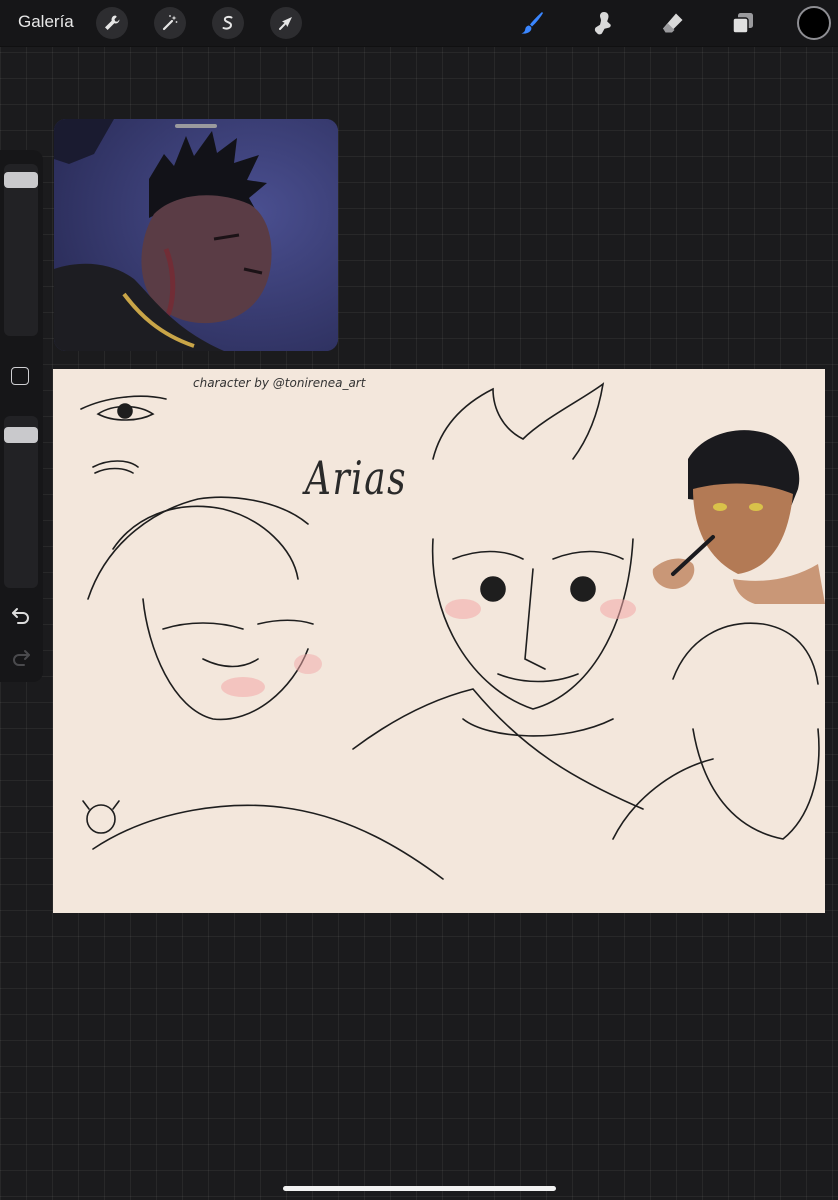 The width and height of the screenshot is (838, 1200). I want to click on adjustments-button, so click(170, 23).